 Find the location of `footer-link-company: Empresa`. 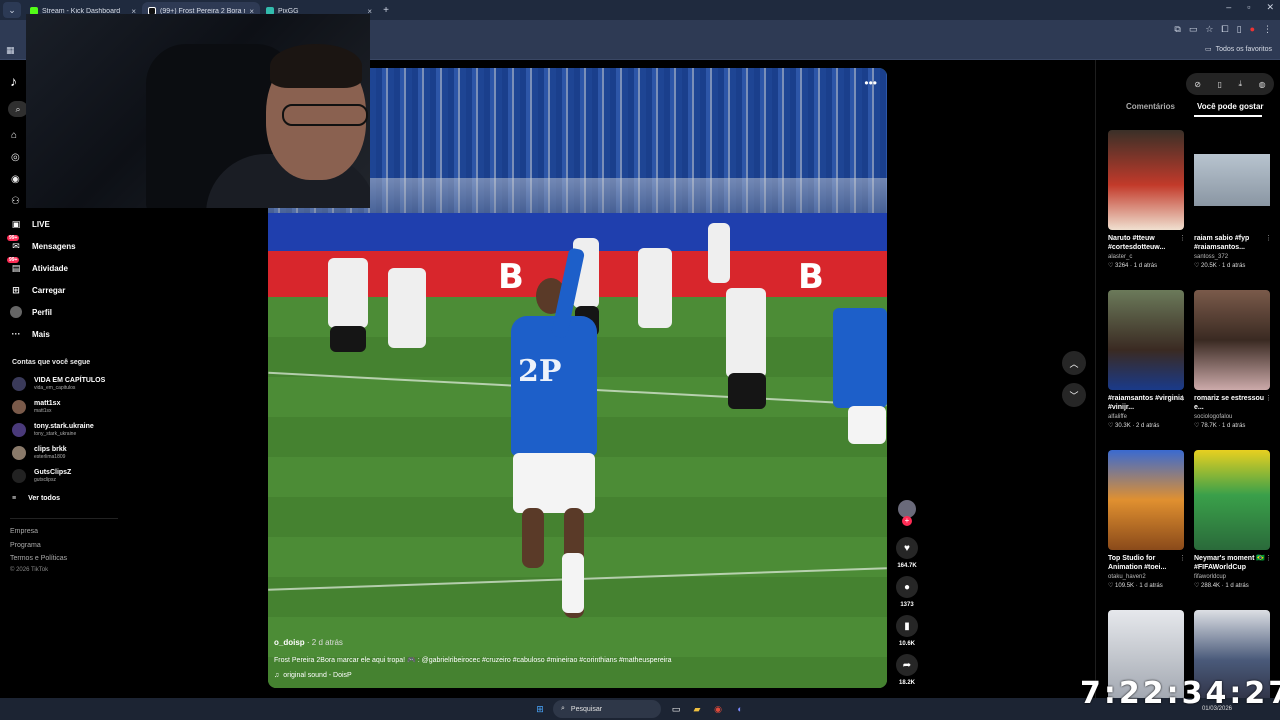

footer-link-company: Empresa is located at coordinates (24, 531).